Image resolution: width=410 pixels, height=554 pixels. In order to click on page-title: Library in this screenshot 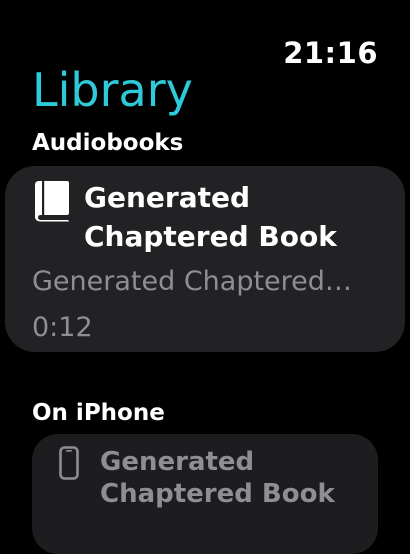, I will do `click(112, 90)`.